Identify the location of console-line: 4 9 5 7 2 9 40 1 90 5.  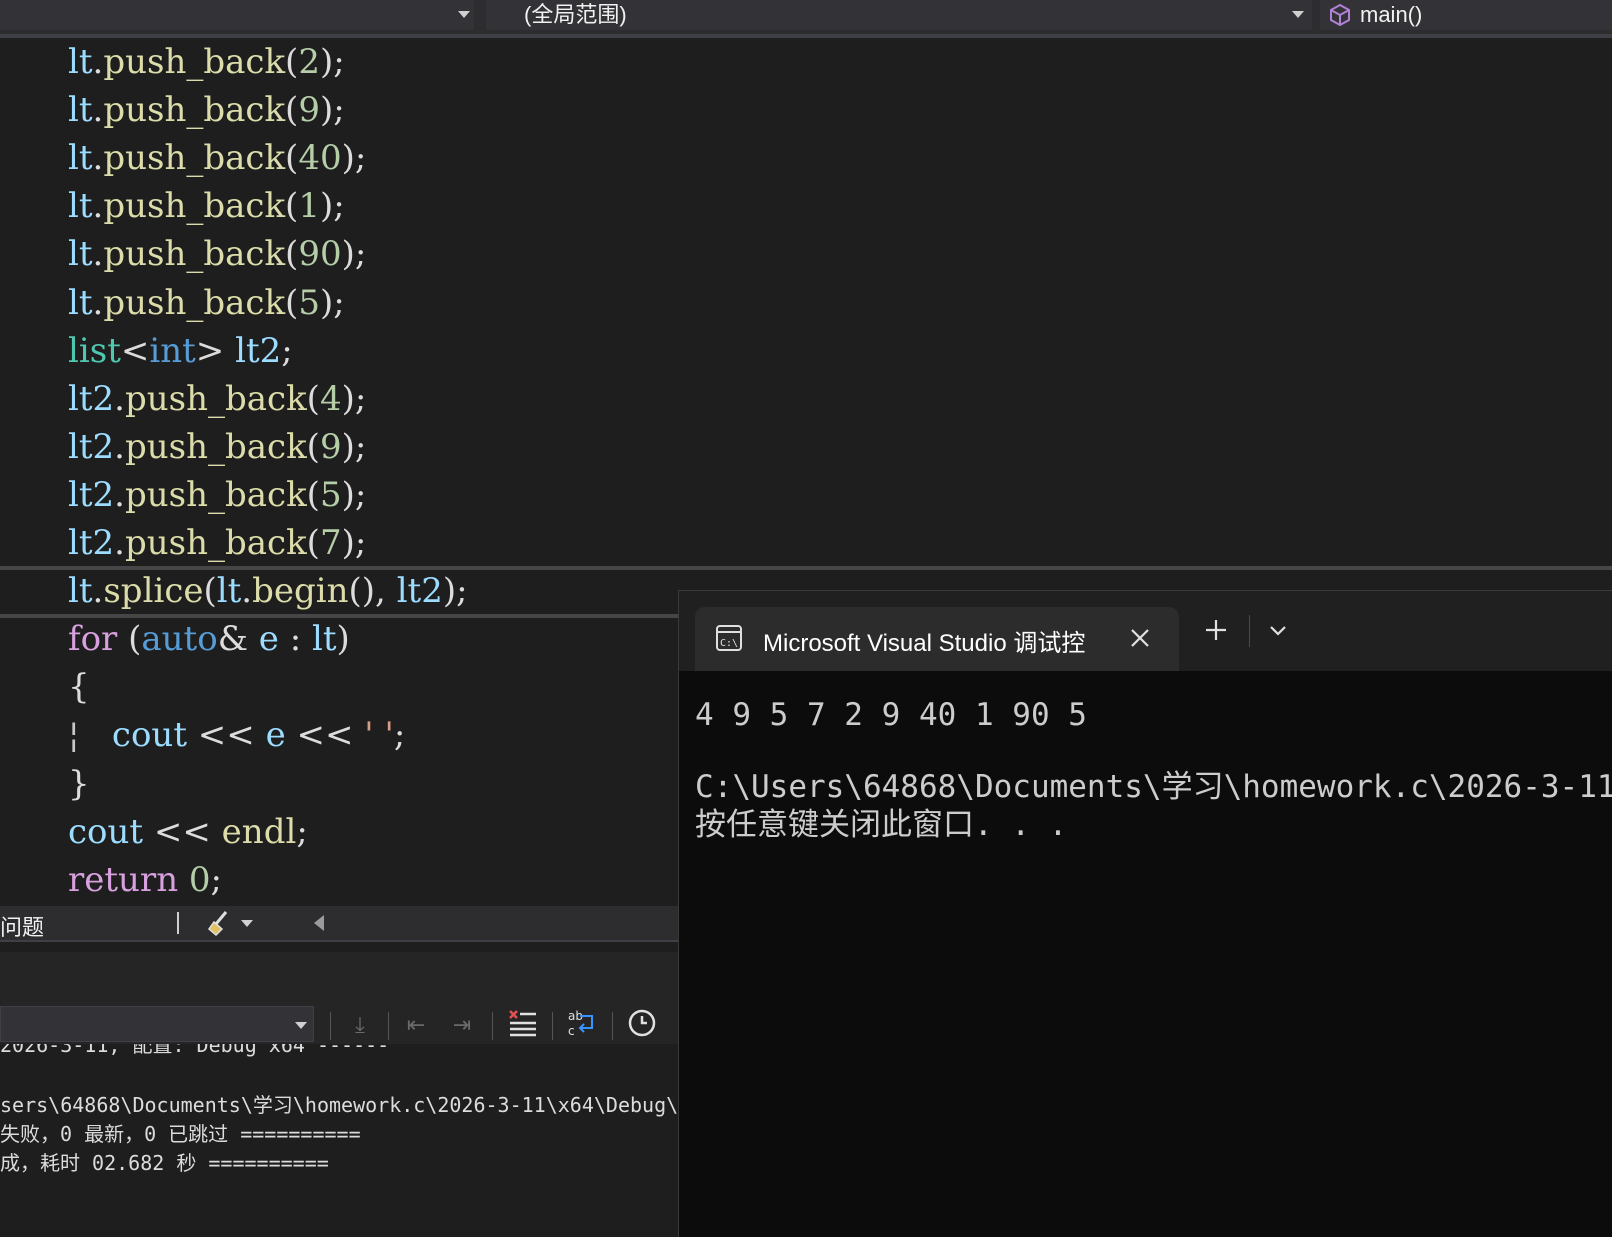
(891, 715).